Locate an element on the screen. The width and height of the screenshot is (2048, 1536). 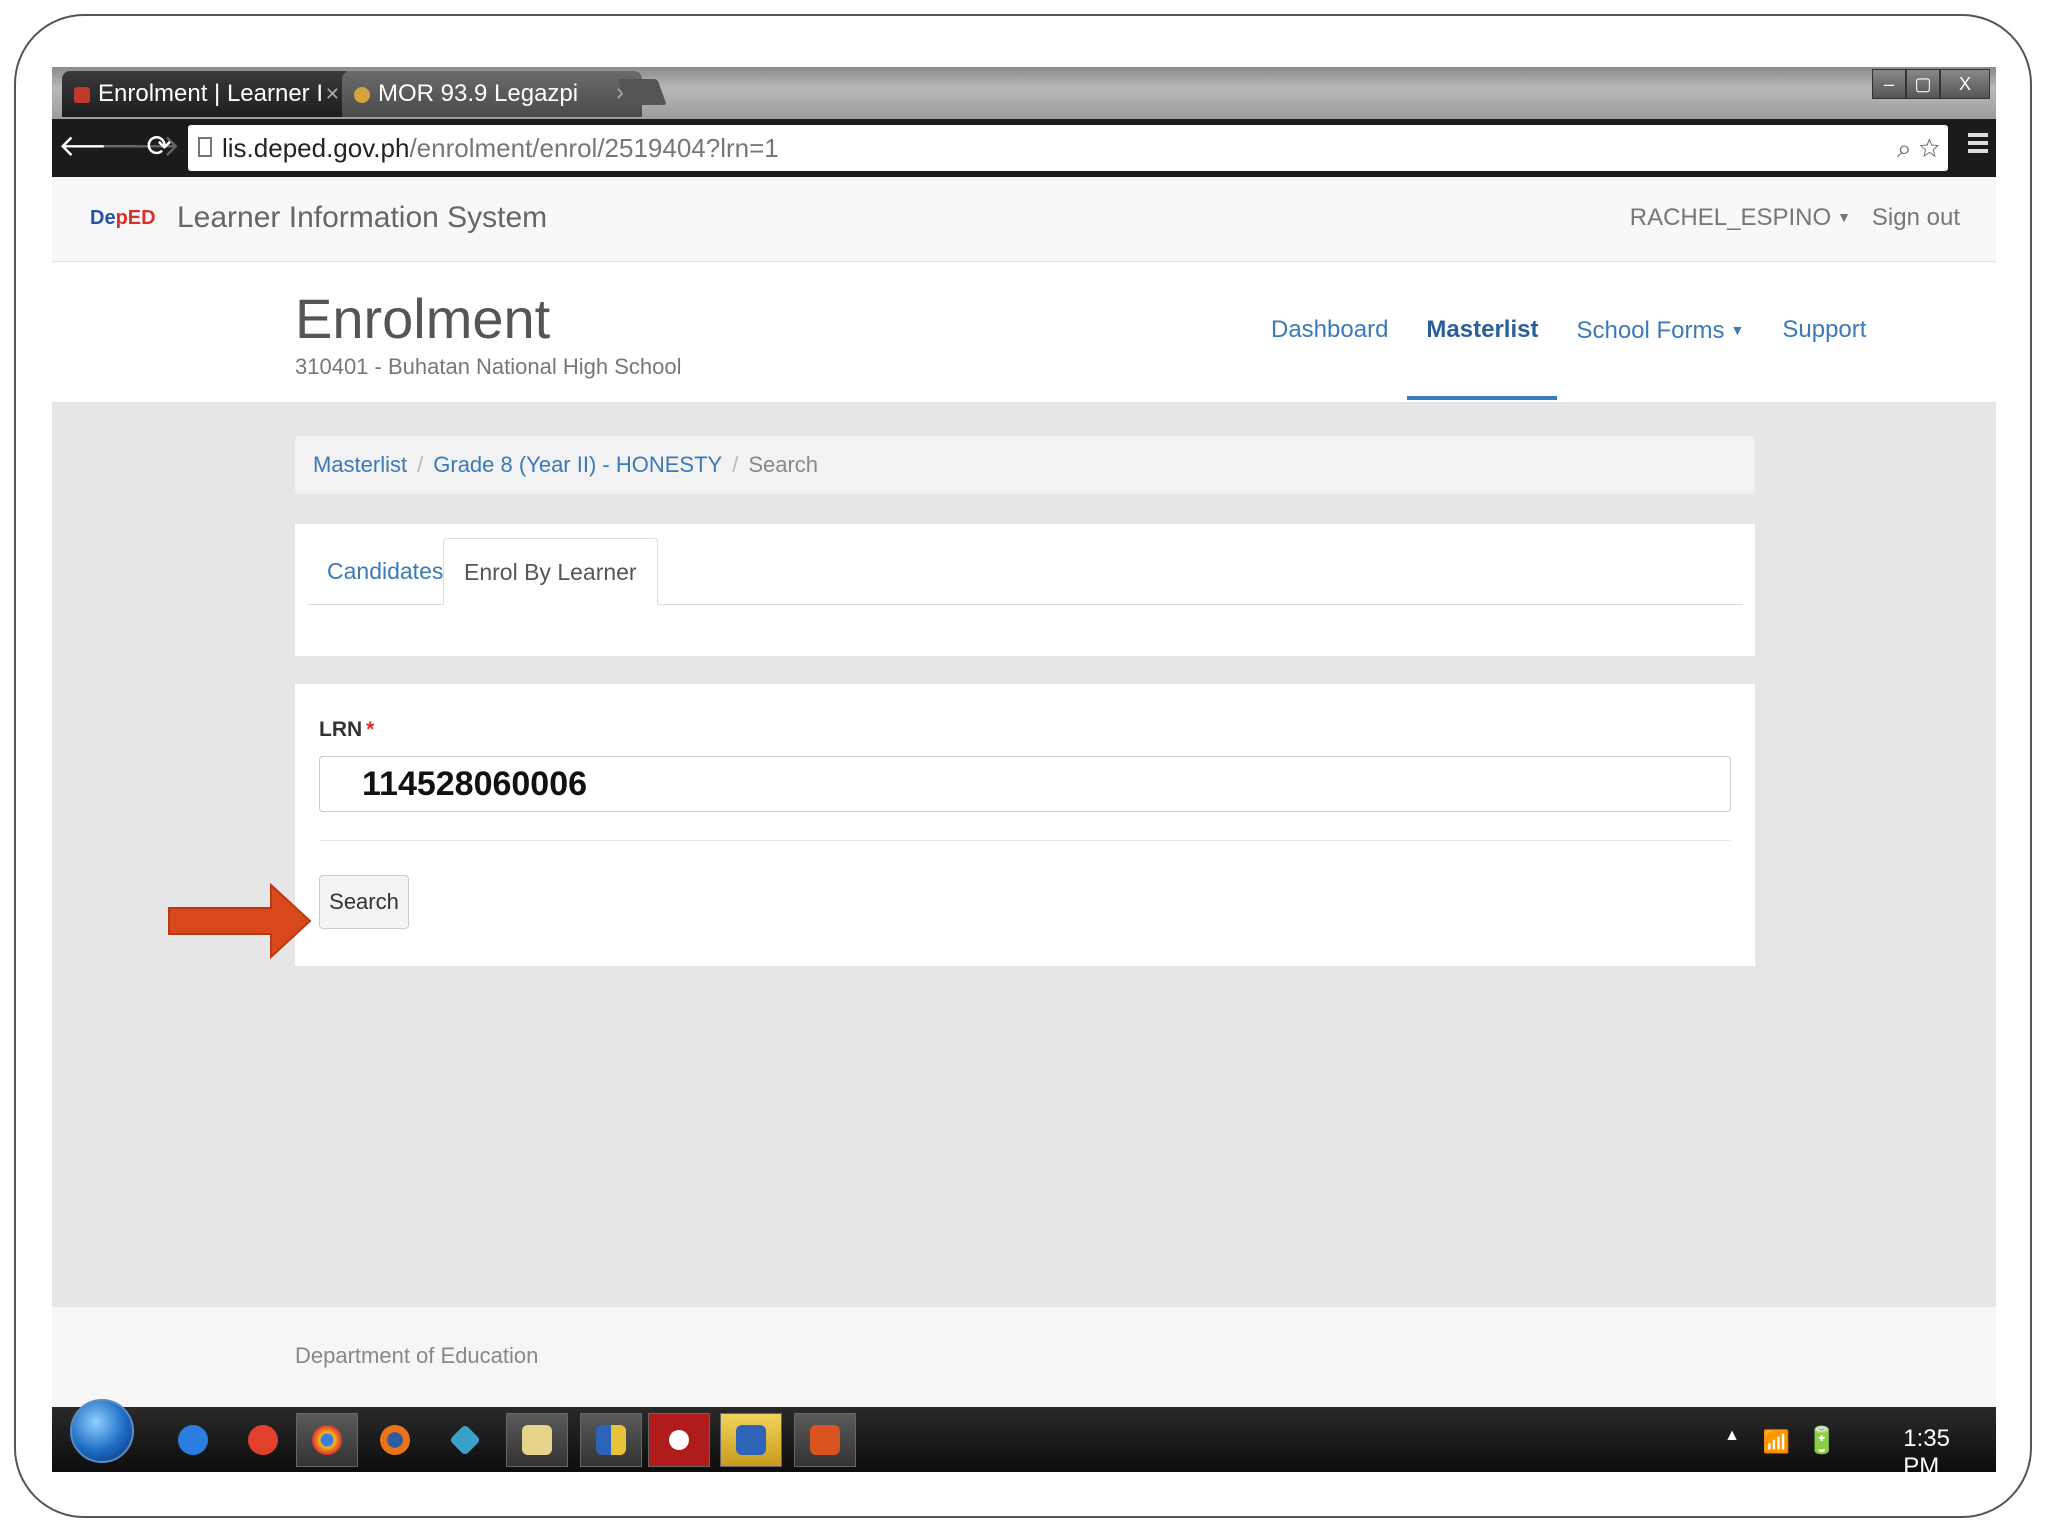
zoom-icon: ⌕ is located at coordinates (1904, 148).